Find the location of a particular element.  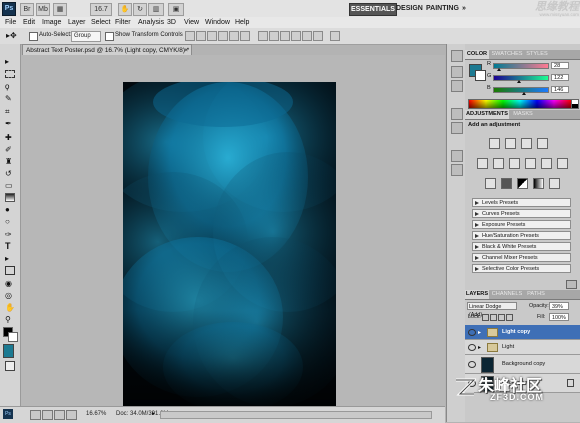

levels-icon is located at coordinates (510, 143).